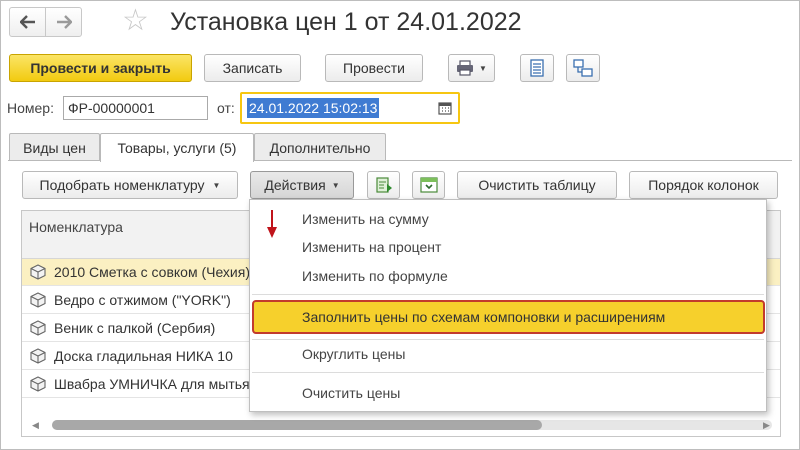 Image resolution: width=800 pixels, height=450 pixels. What do you see at coordinates (152, 272) in the screenshot?
I see `row-name: 2010 Сметка с совком (Чехия)` at bounding box center [152, 272].